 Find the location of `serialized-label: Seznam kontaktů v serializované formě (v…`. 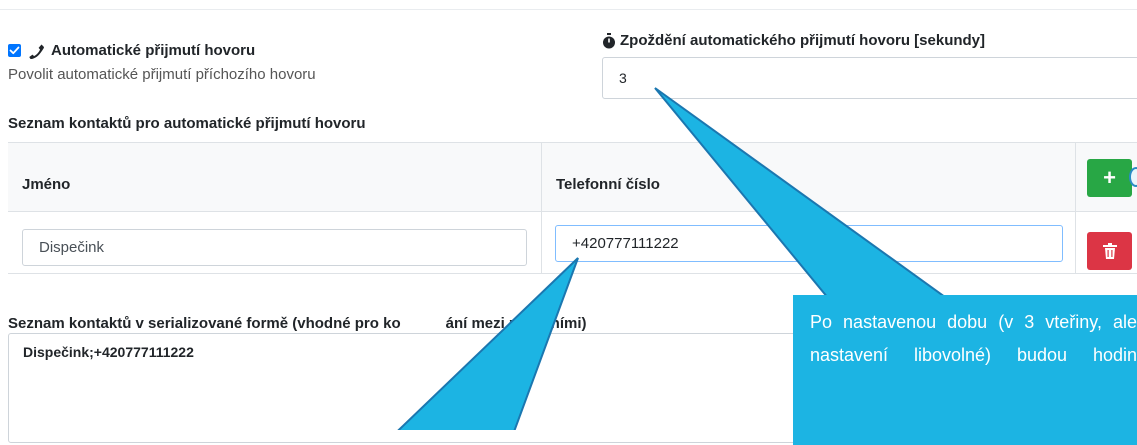

serialized-label: Seznam kontaktů v serializované formě (v… is located at coordinates (297, 323).